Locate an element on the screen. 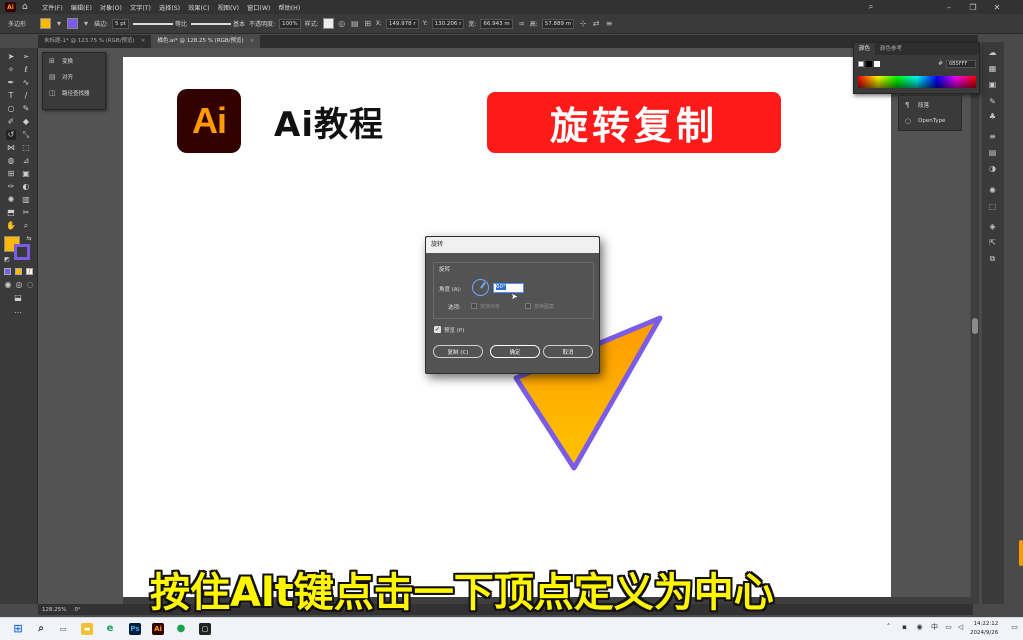 The image size is (1023, 640). hex-field: 6B5FFF is located at coordinates (961, 64).